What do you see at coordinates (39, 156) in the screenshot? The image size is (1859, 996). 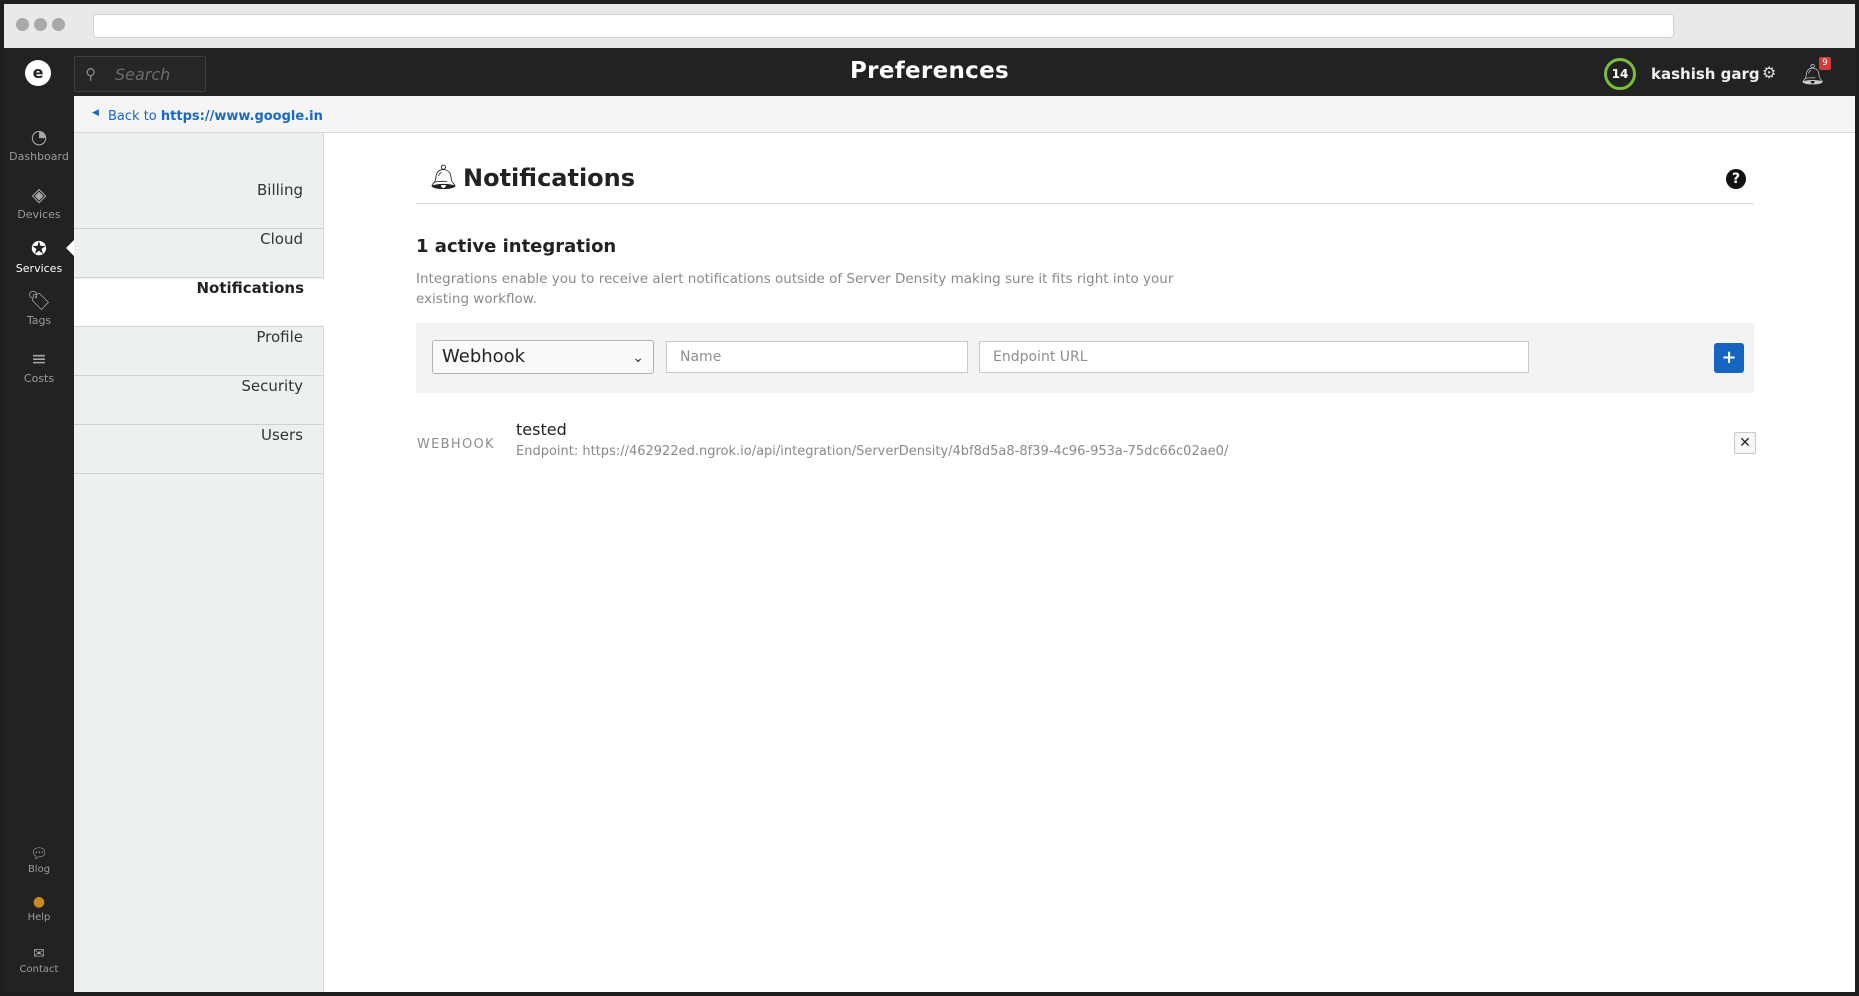 I see `rail-label: Dashboard` at bounding box center [39, 156].